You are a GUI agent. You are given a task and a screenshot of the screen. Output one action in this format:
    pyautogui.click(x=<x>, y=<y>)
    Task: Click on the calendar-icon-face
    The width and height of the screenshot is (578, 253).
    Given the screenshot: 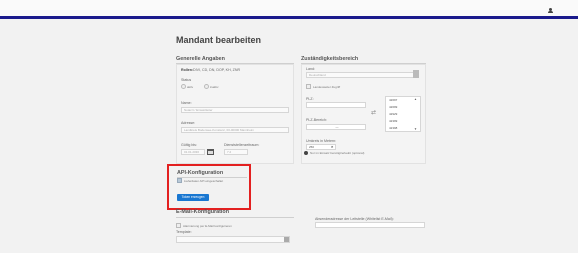 What is the action you would take?
    pyautogui.click(x=210, y=152)
    